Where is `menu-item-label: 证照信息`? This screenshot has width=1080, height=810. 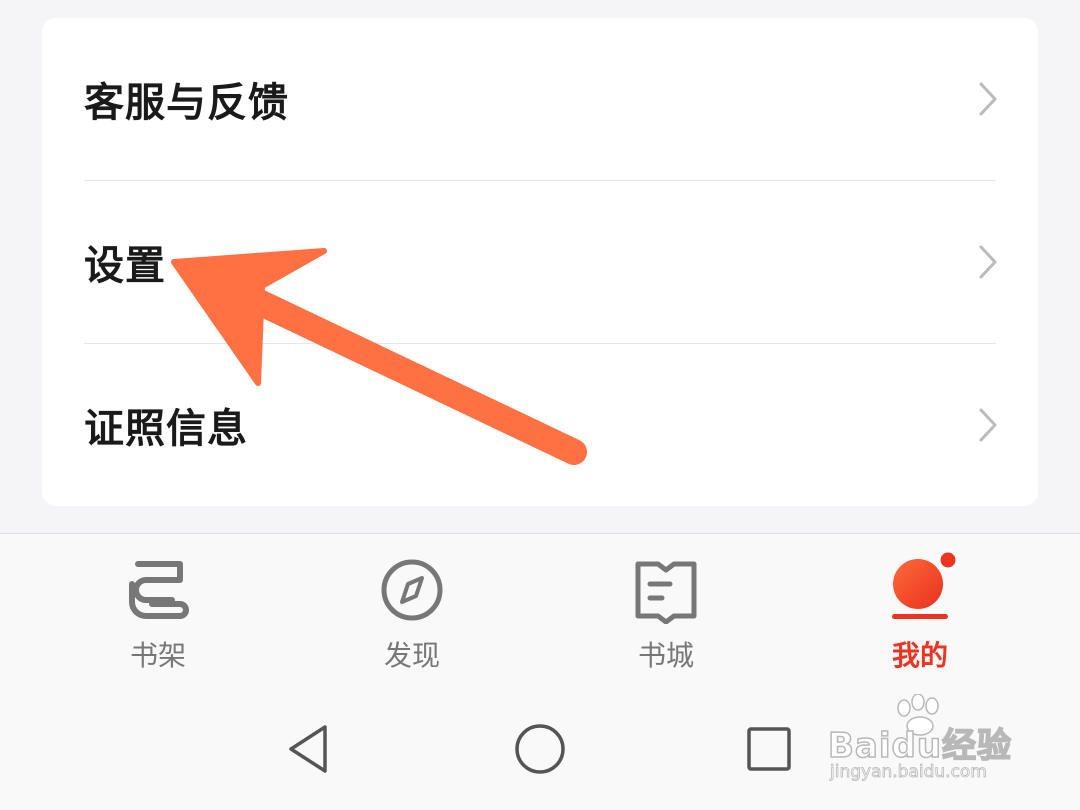 menu-item-label: 证照信息 is located at coordinates (166, 429).